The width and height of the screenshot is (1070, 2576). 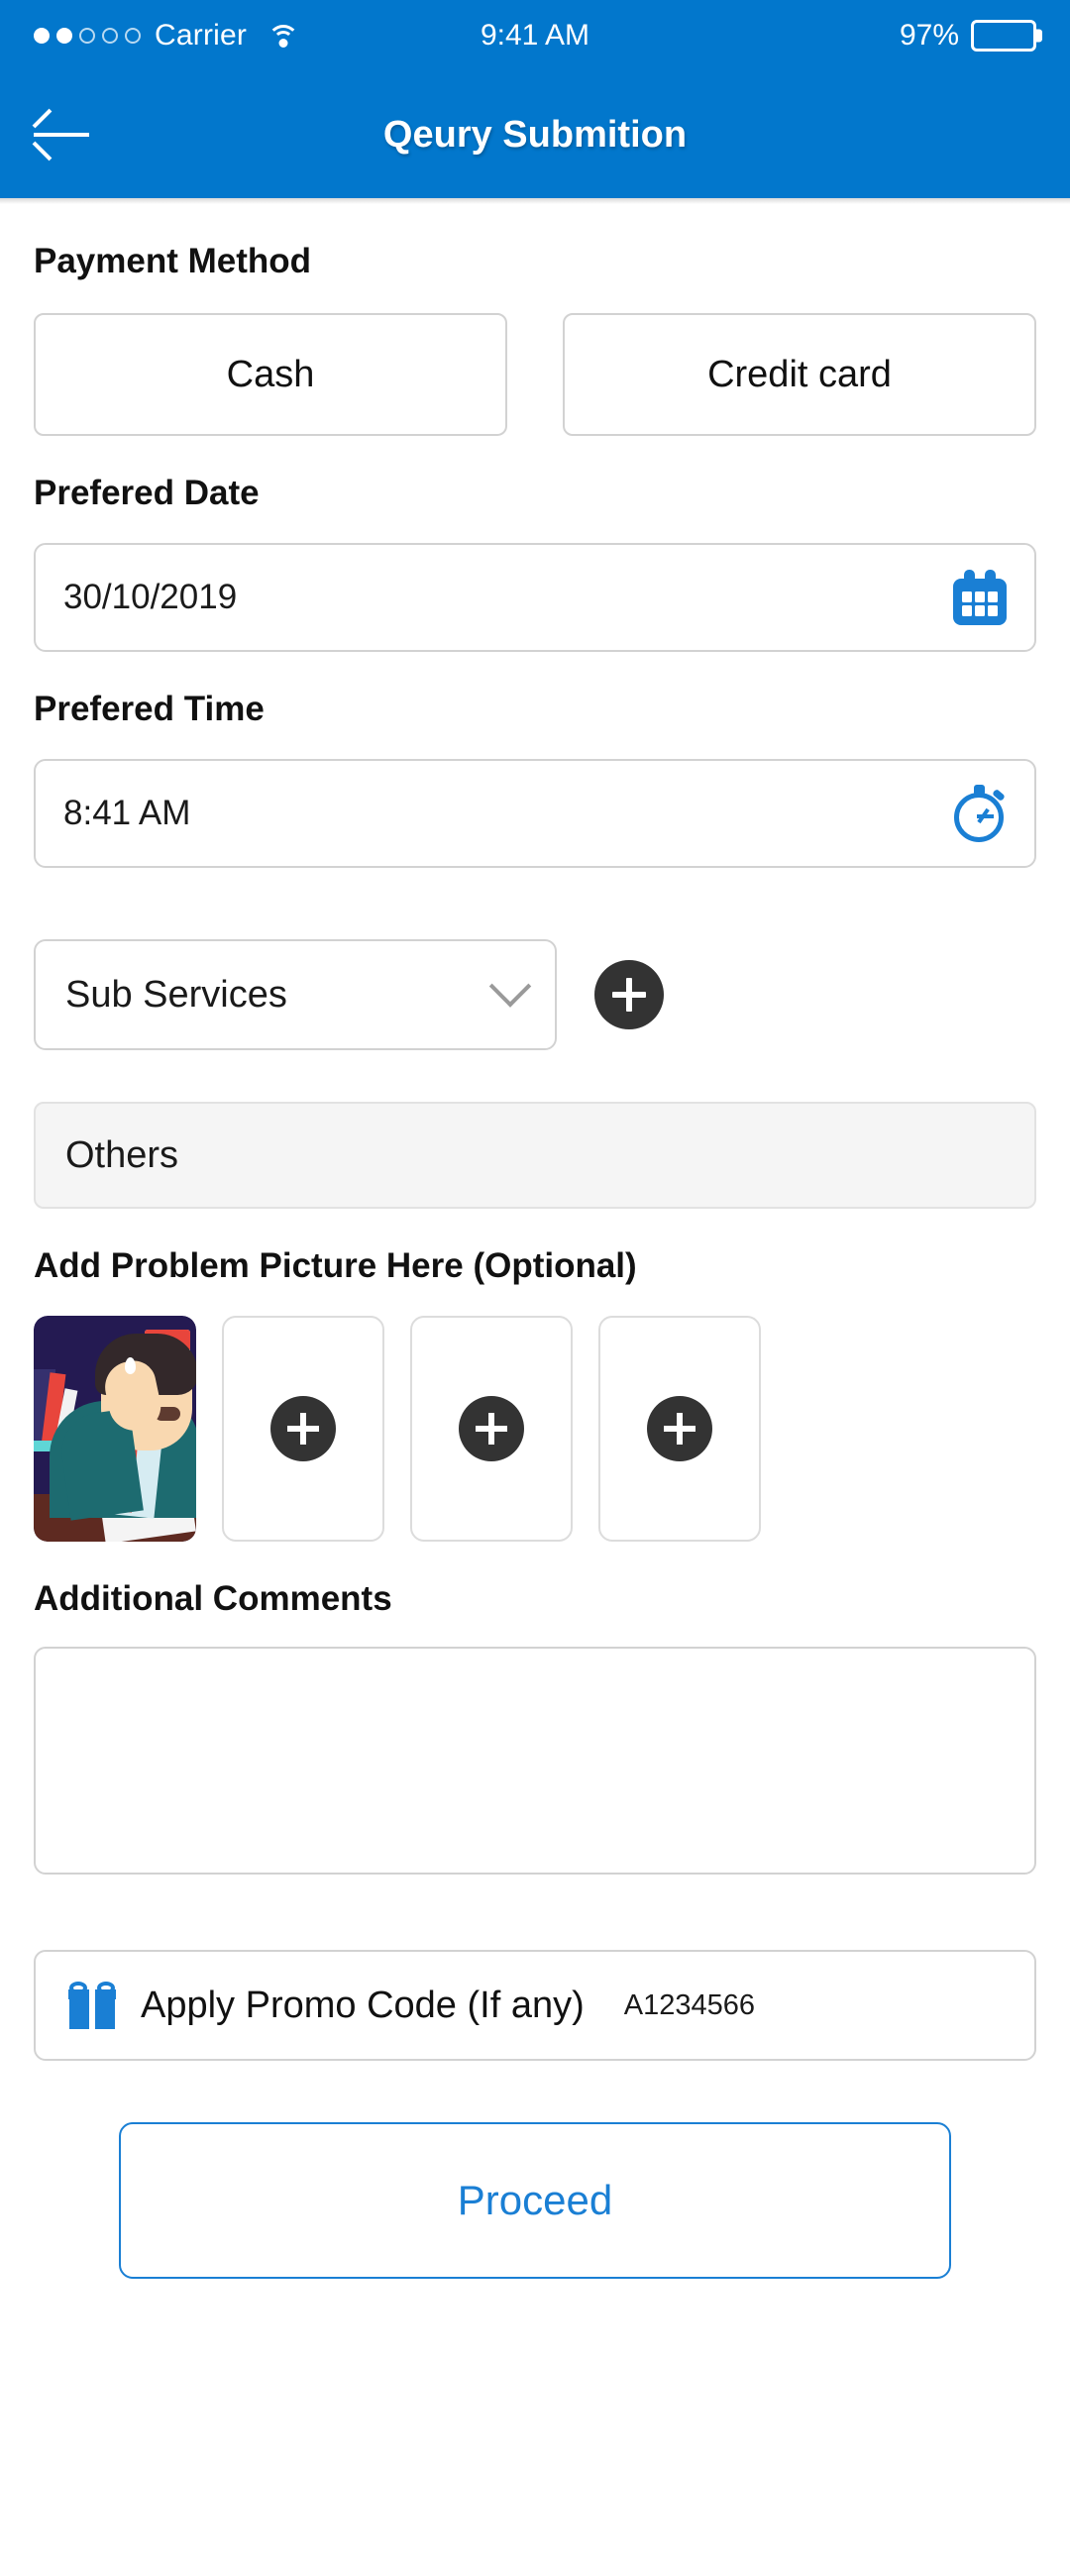 I want to click on proceed-button: Proceed, so click(x=535, y=2200).